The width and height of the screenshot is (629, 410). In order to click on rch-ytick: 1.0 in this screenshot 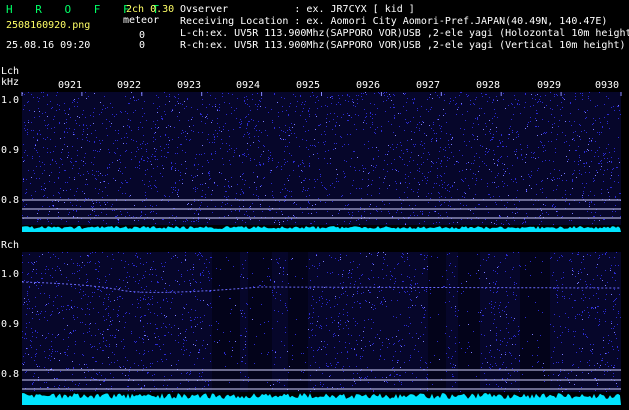, I will do `click(10, 274)`.